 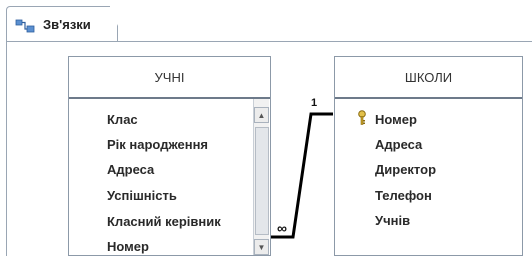 I want to click on tab-relationships: Зв'язки, so click(x=62, y=24).